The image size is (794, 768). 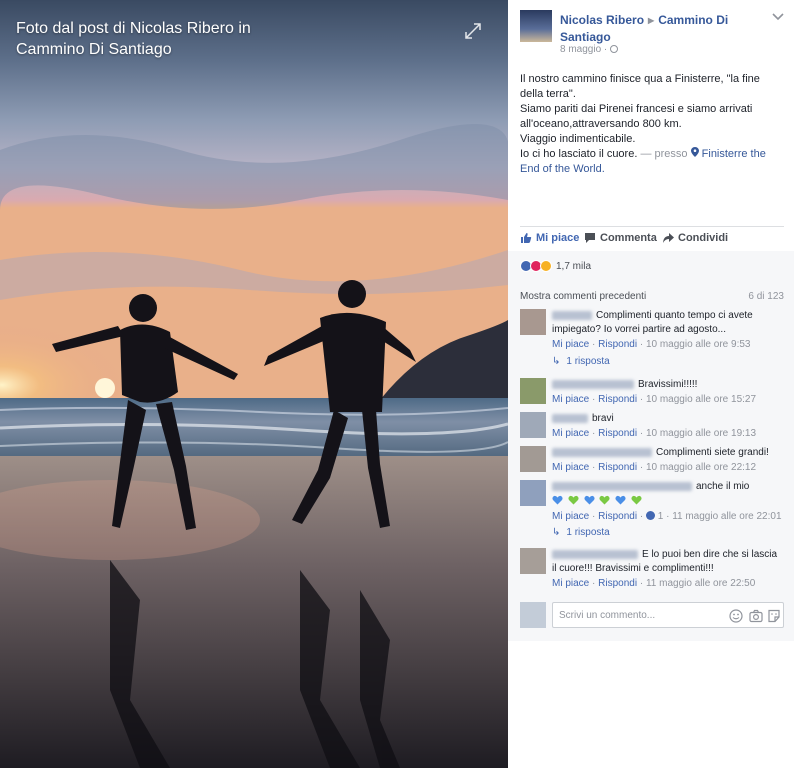 I want to click on post-date: 8 maggio ·, so click(x=589, y=49).